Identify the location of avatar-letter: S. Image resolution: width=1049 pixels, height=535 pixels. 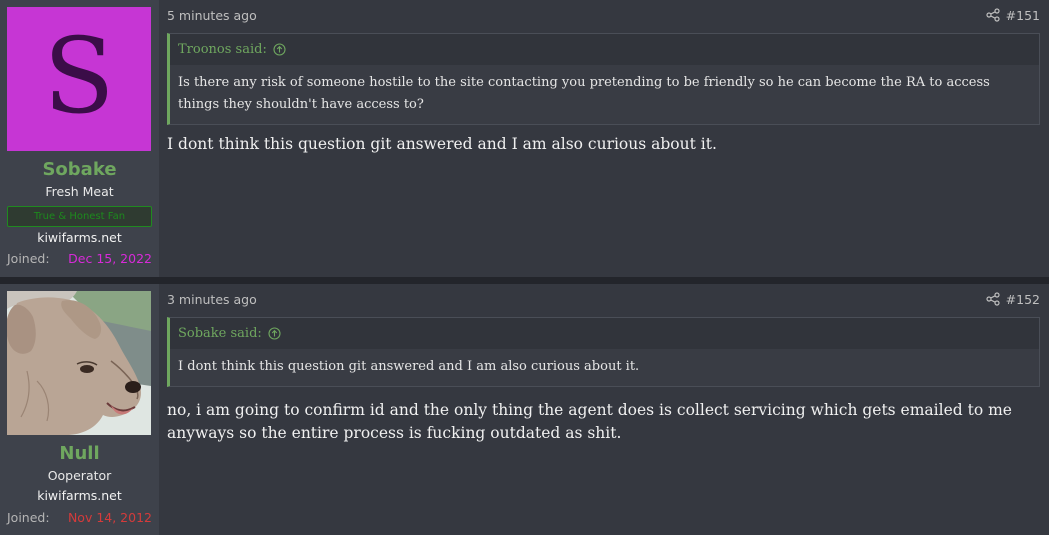
(79, 76).